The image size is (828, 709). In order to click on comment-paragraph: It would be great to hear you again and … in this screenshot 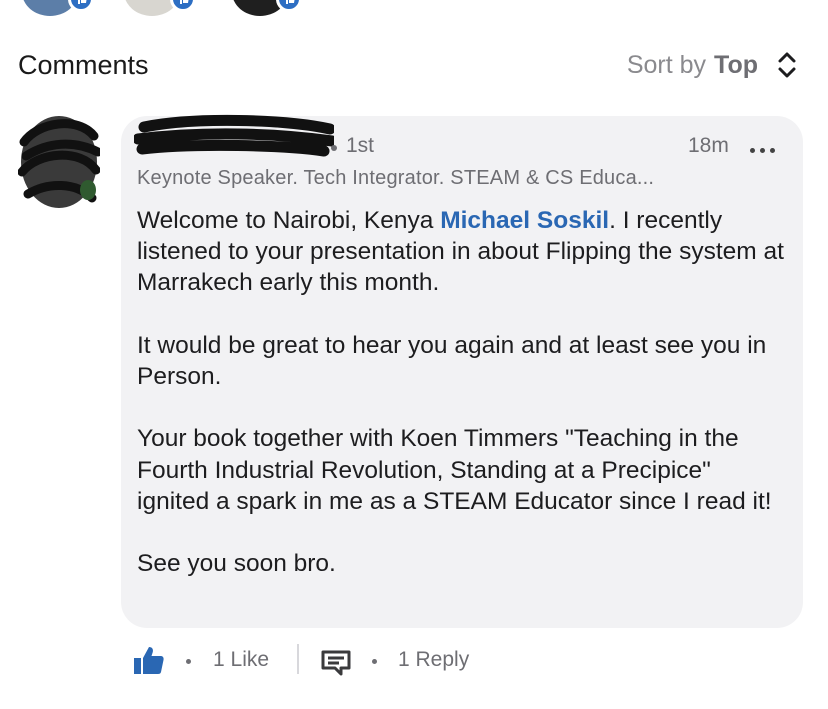, I will do `click(452, 360)`.